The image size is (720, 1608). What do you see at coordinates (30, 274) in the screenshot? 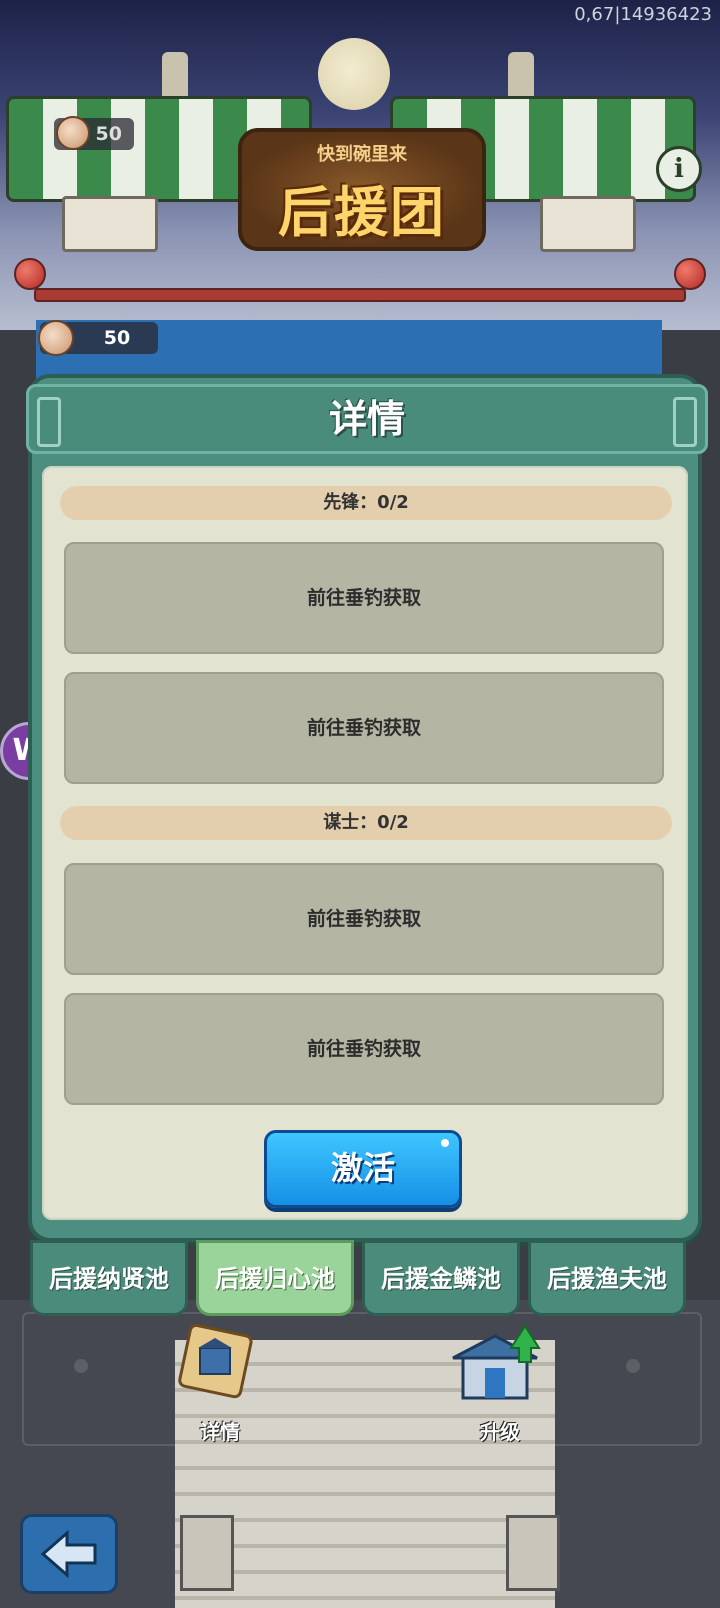
I see `rail-knob-left` at bounding box center [30, 274].